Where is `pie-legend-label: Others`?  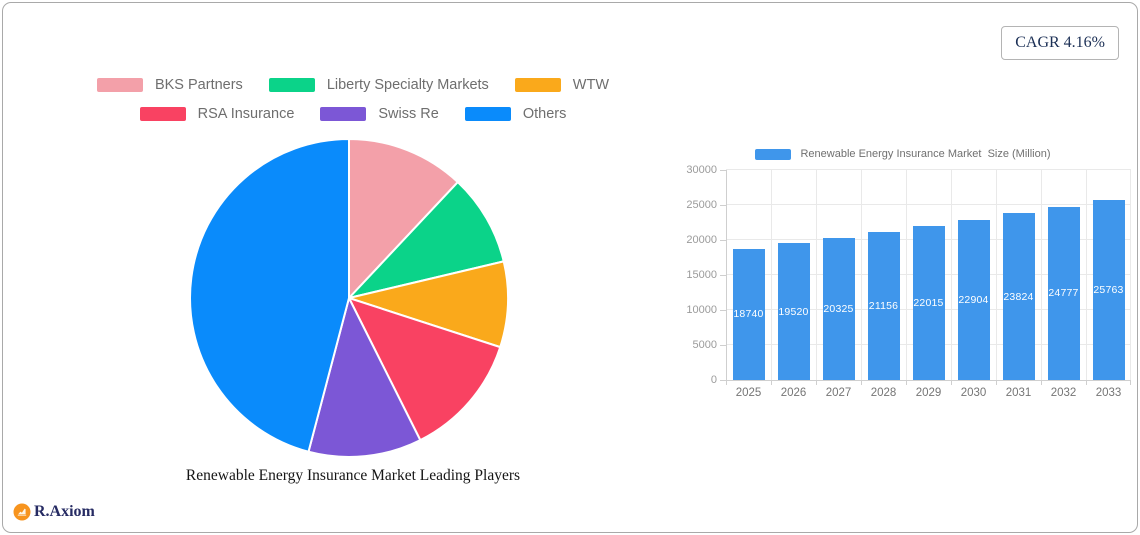
pie-legend-label: Others is located at coordinates (544, 114).